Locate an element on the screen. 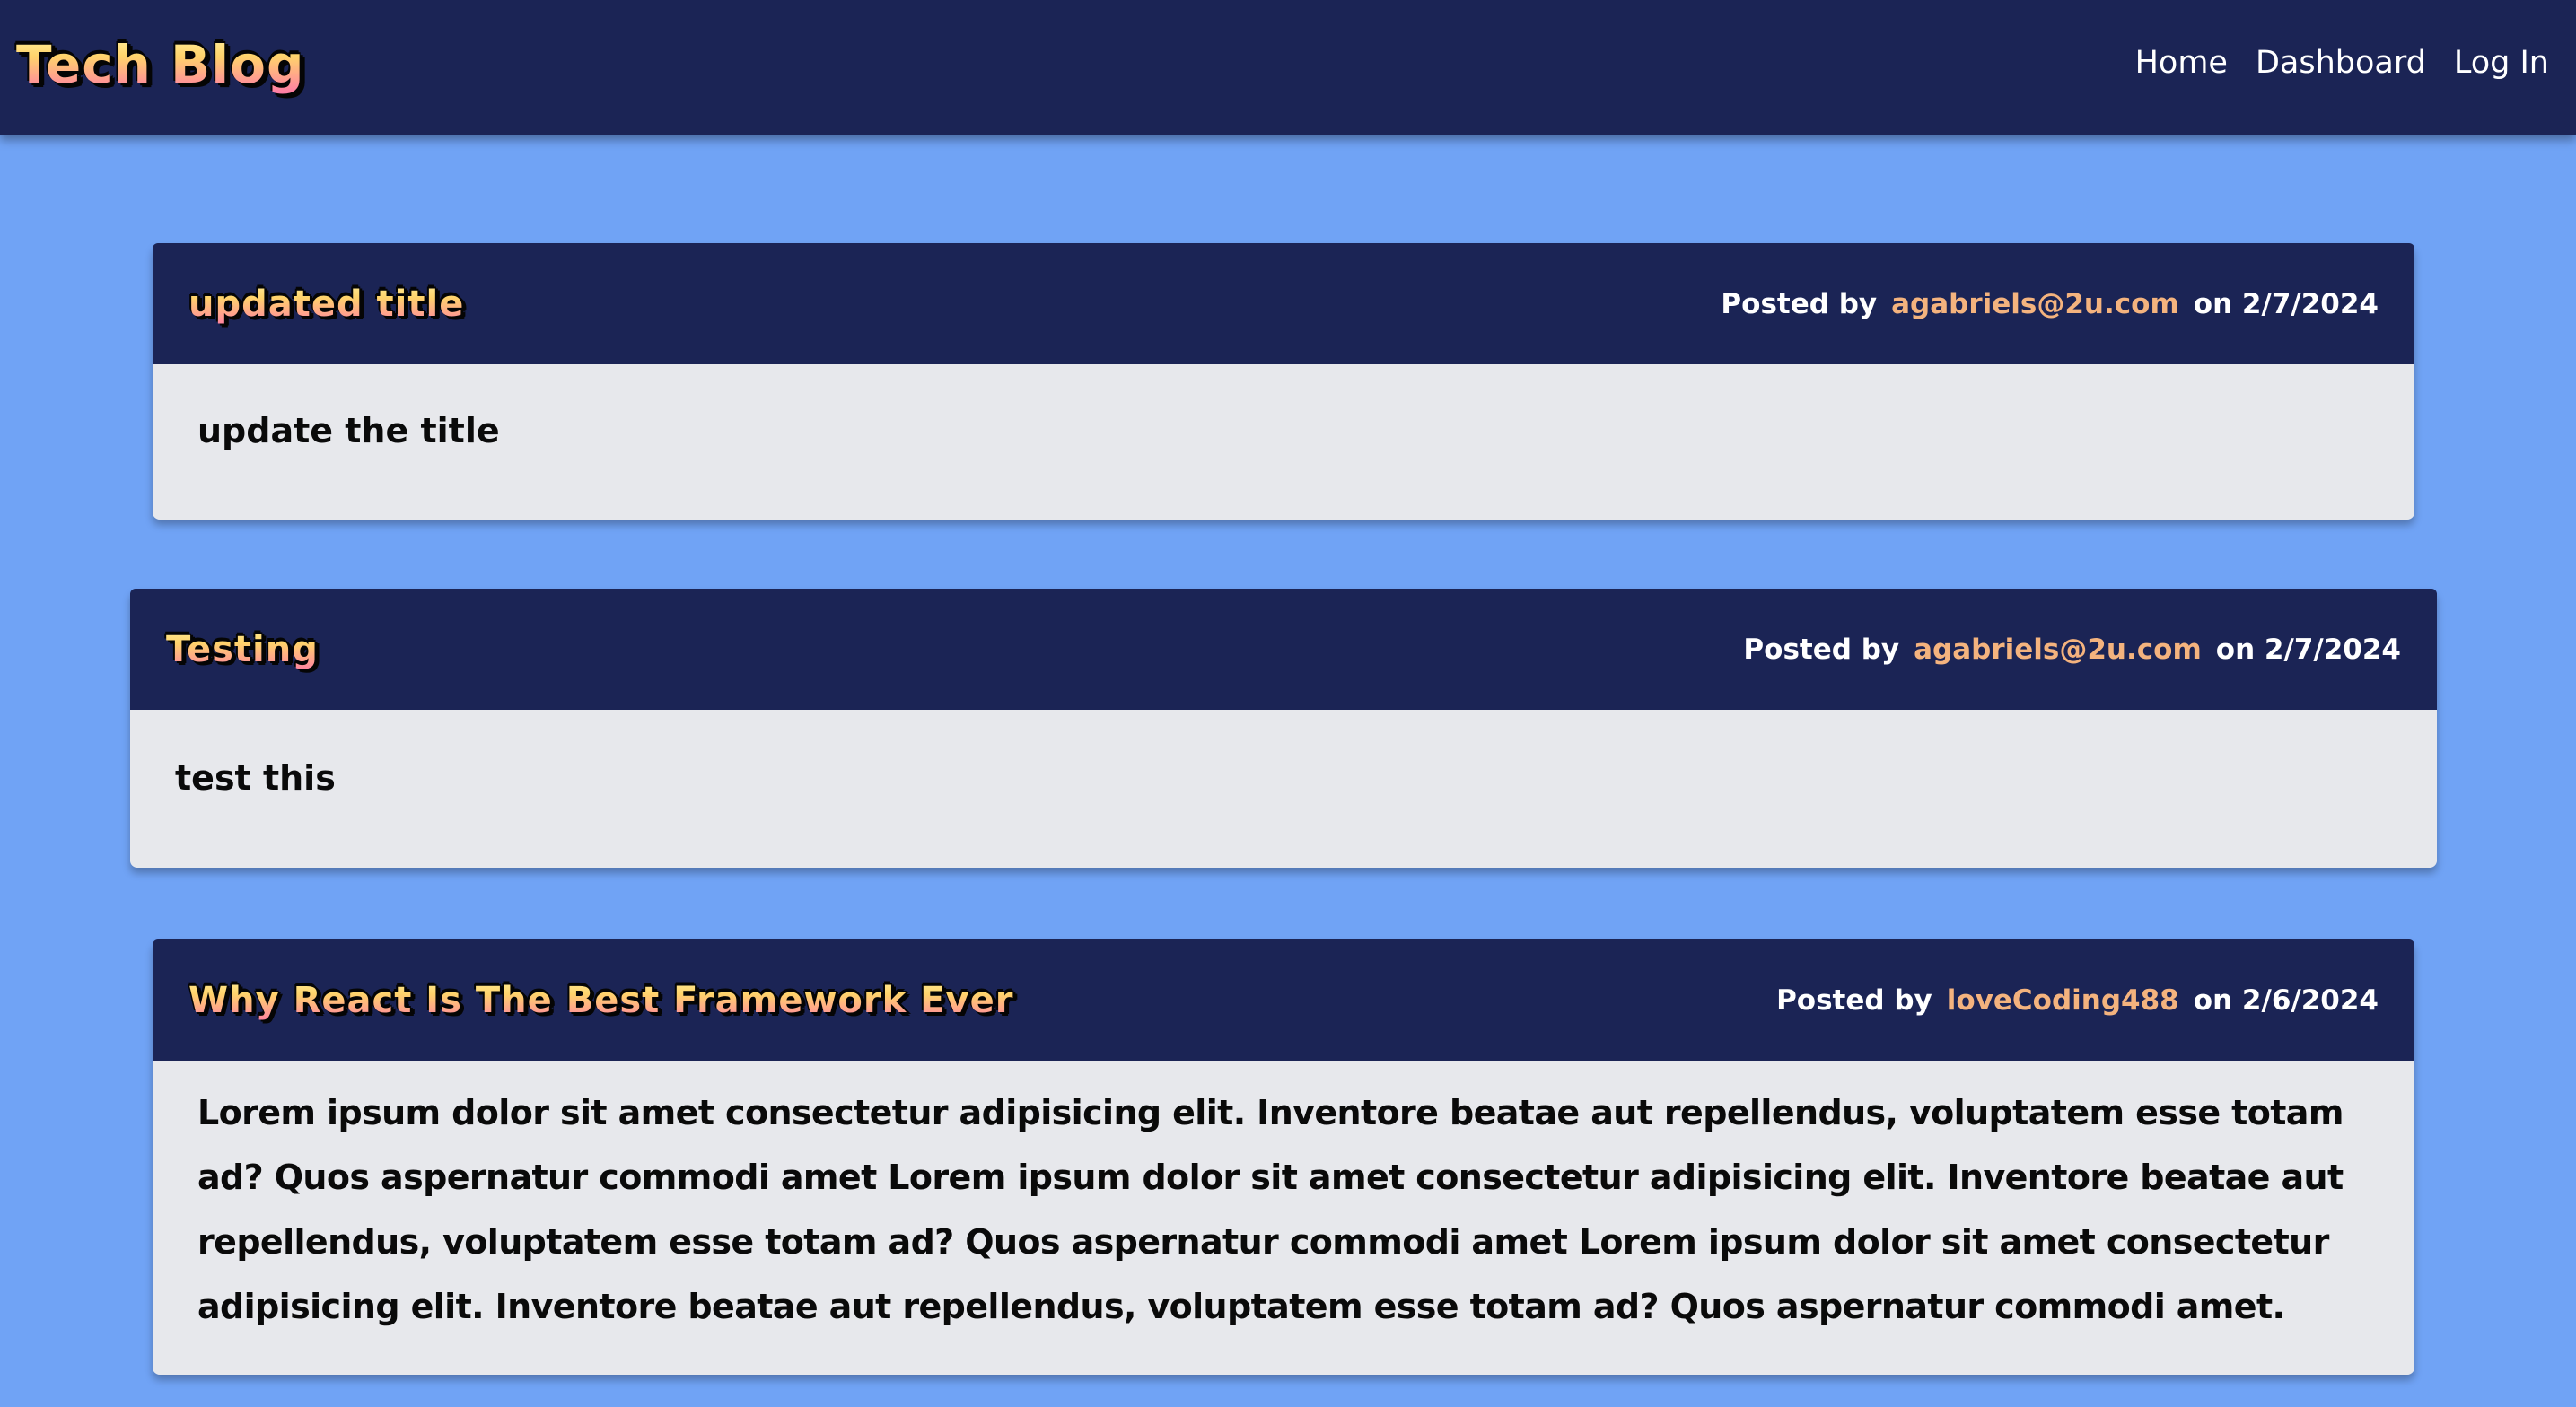 The width and height of the screenshot is (2576, 1407). post-body: update the title is located at coordinates (1283, 442).